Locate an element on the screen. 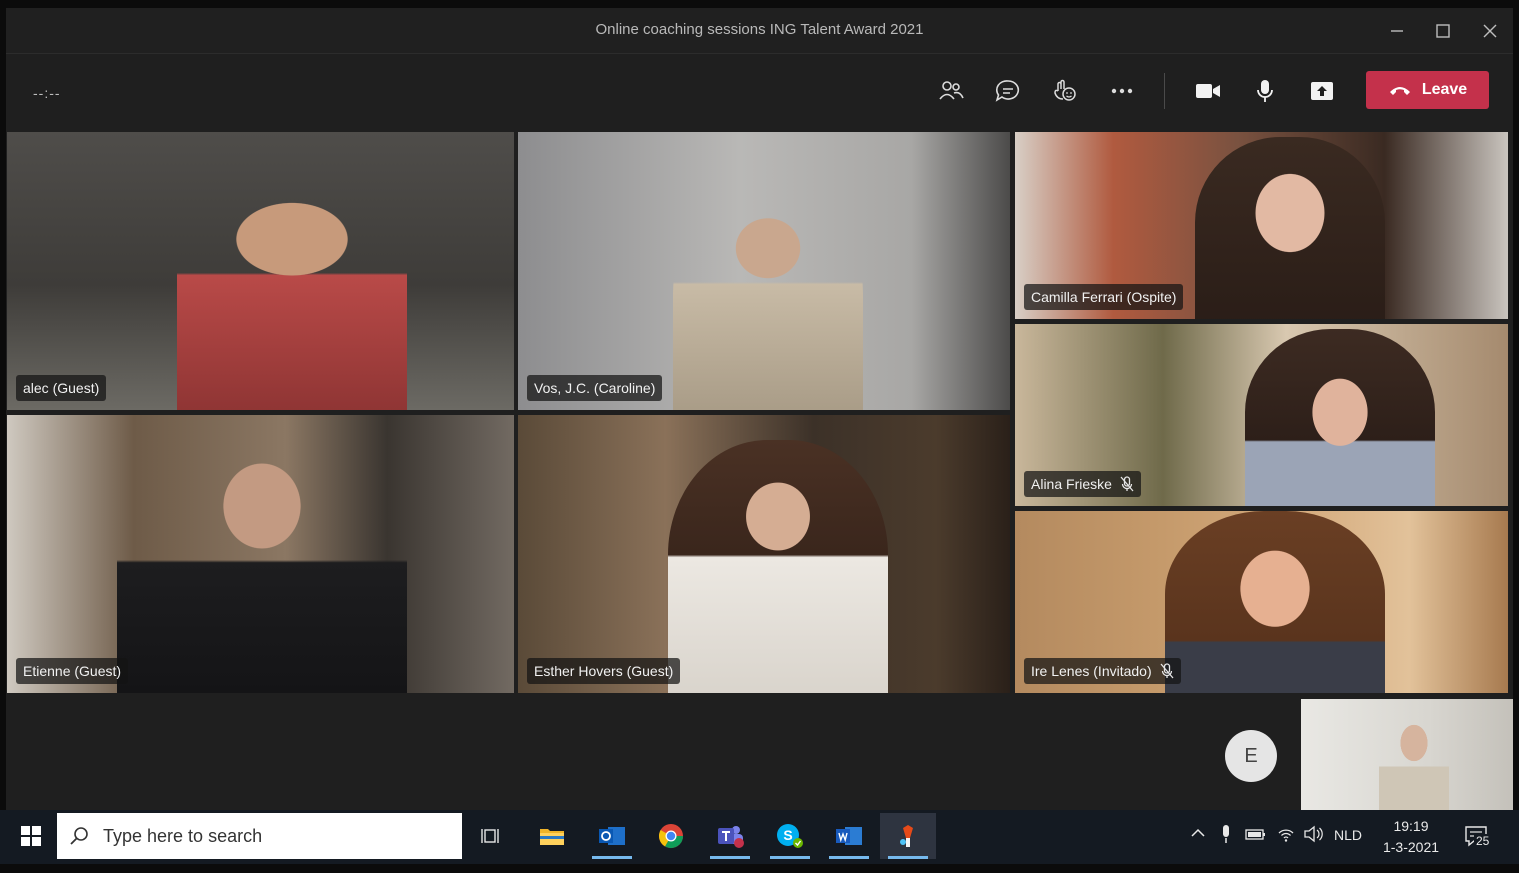 This screenshot has width=1519, height=873. microphone-button is located at coordinates (1265, 91).